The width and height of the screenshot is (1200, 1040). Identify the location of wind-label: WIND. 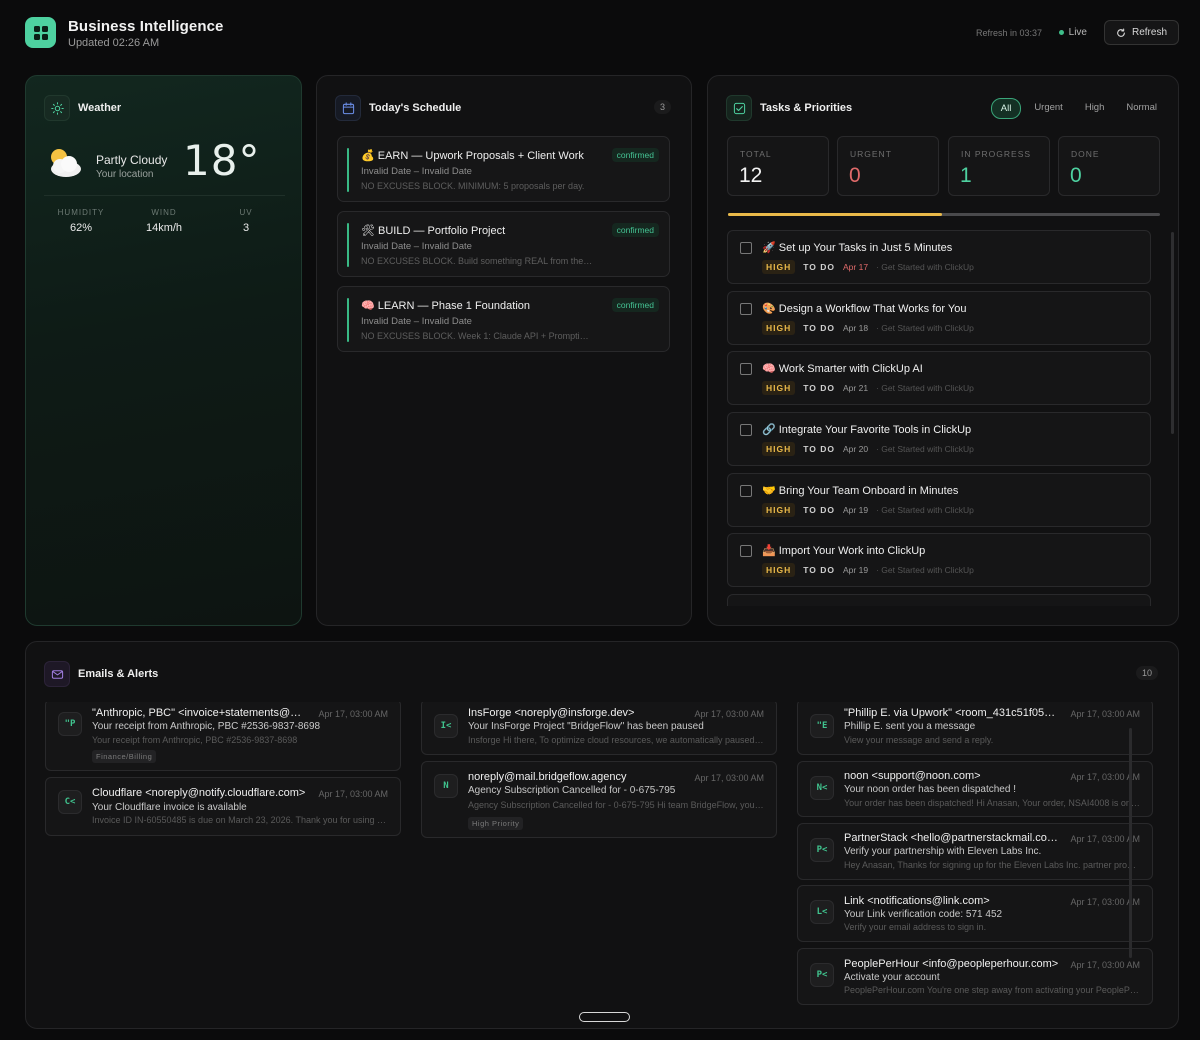
(164, 212).